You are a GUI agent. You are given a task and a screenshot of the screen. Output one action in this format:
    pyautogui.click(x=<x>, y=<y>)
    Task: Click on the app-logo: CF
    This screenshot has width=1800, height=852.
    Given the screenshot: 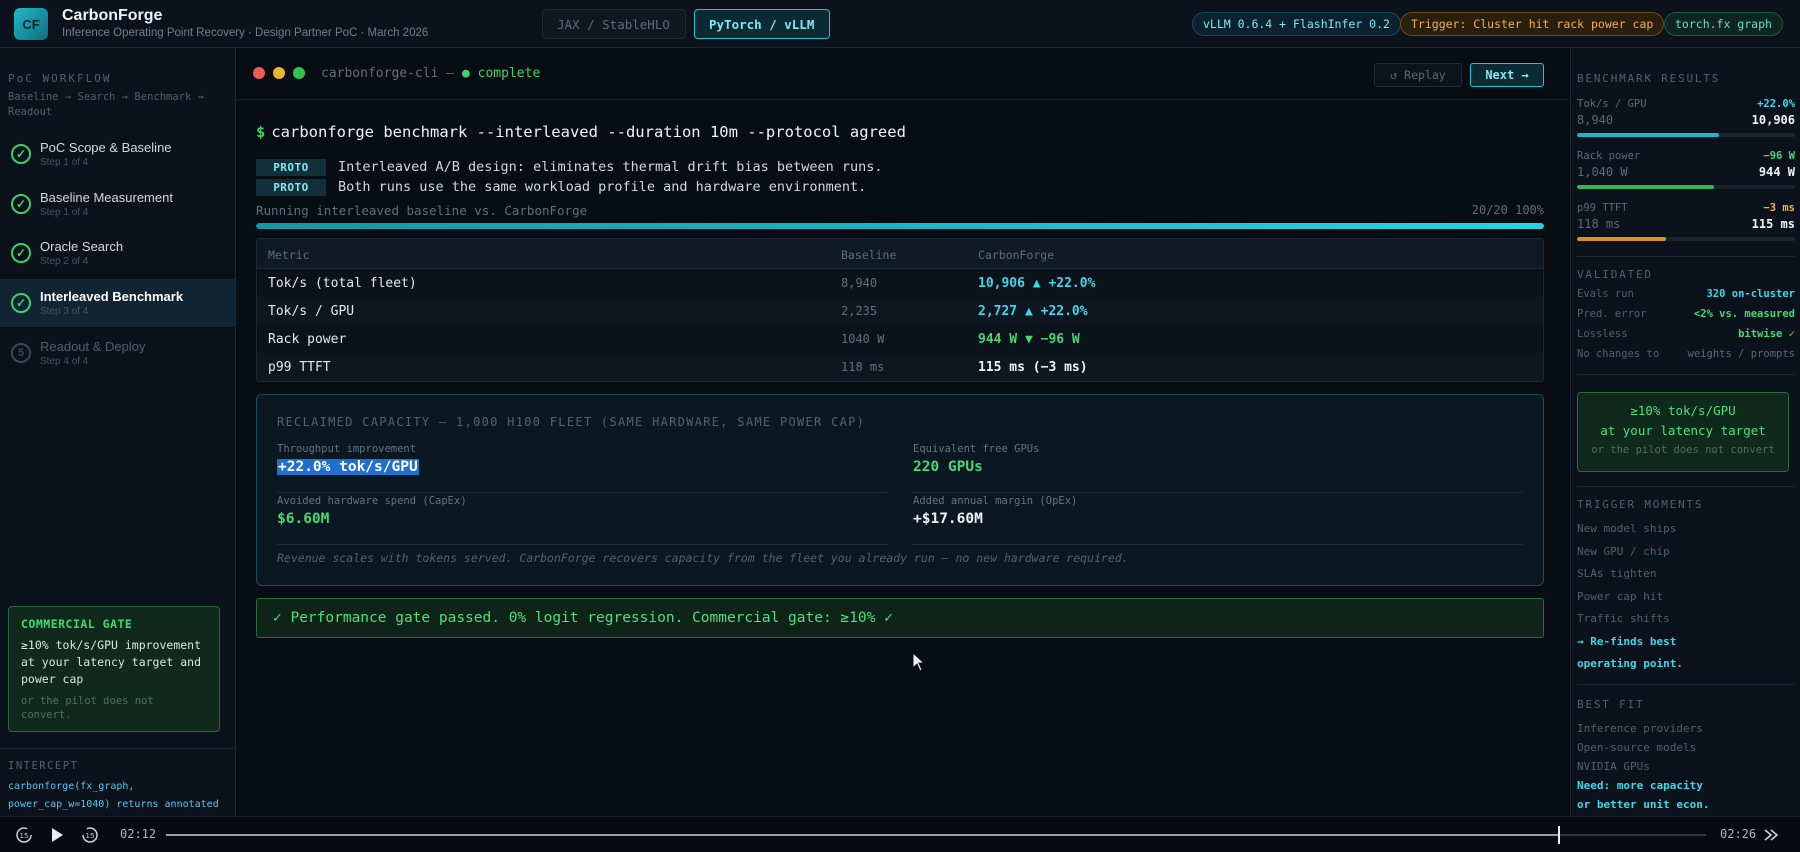 What is the action you would take?
    pyautogui.click(x=31, y=24)
    